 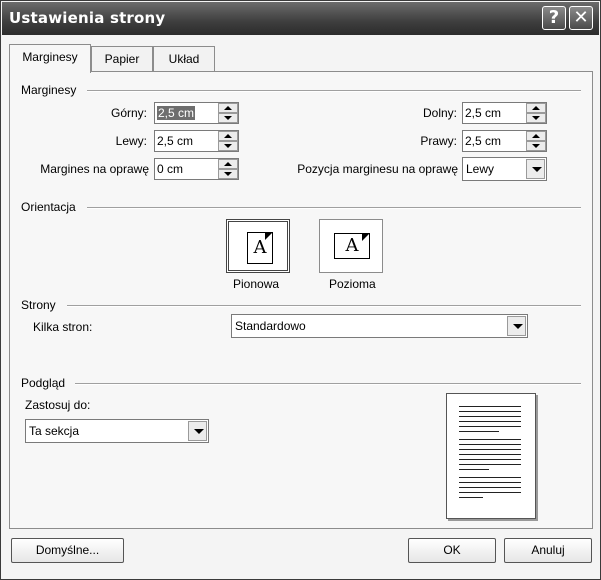 What do you see at coordinates (300, 18) in the screenshot?
I see `title-bar: Ustawienia strony ? ✕` at bounding box center [300, 18].